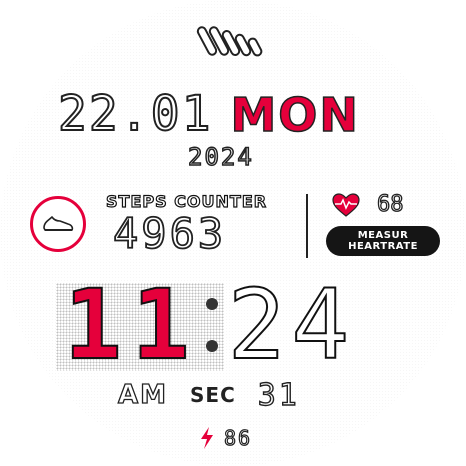 This screenshot has width=466, height=466. Describe the element at coordinates (307, 226) in the screenshot. I see `divider` at that location.